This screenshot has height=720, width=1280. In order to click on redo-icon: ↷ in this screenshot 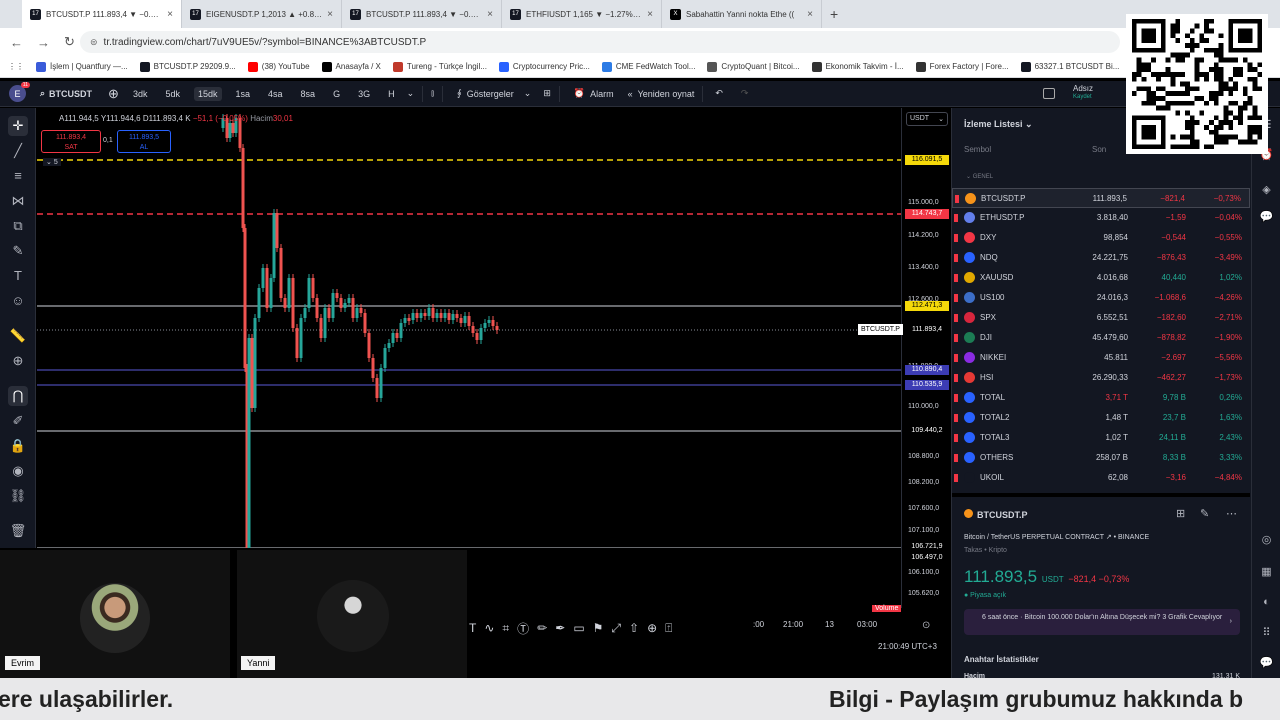, I will do `click(745, 93)`.